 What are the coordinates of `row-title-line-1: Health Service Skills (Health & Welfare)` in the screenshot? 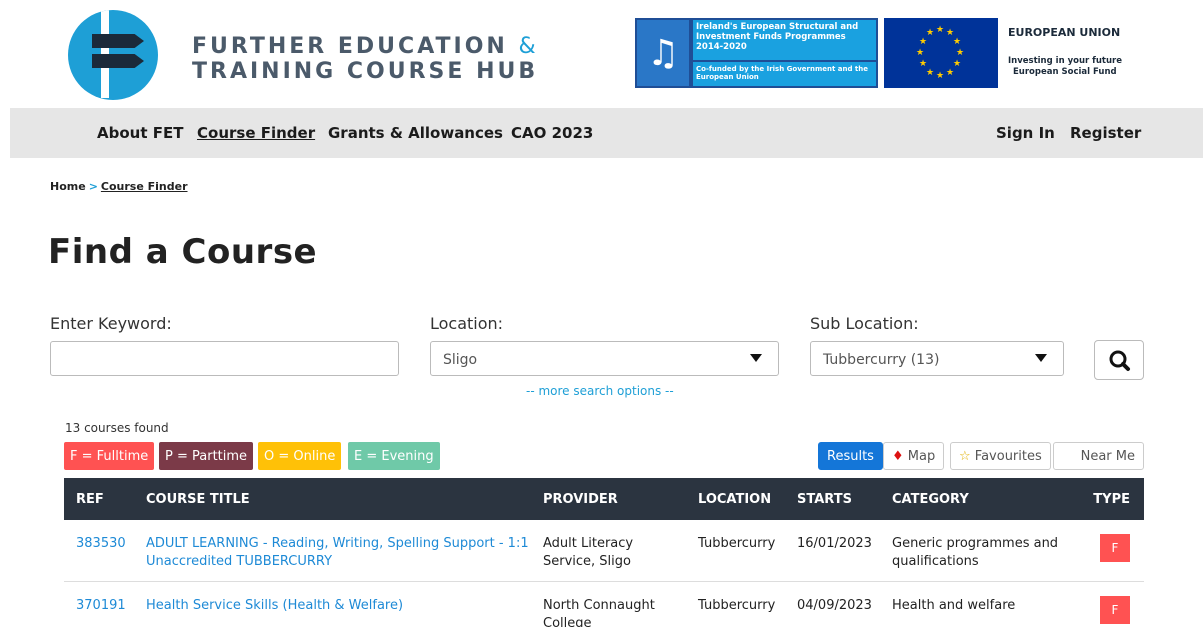 It's located at (275, 605).